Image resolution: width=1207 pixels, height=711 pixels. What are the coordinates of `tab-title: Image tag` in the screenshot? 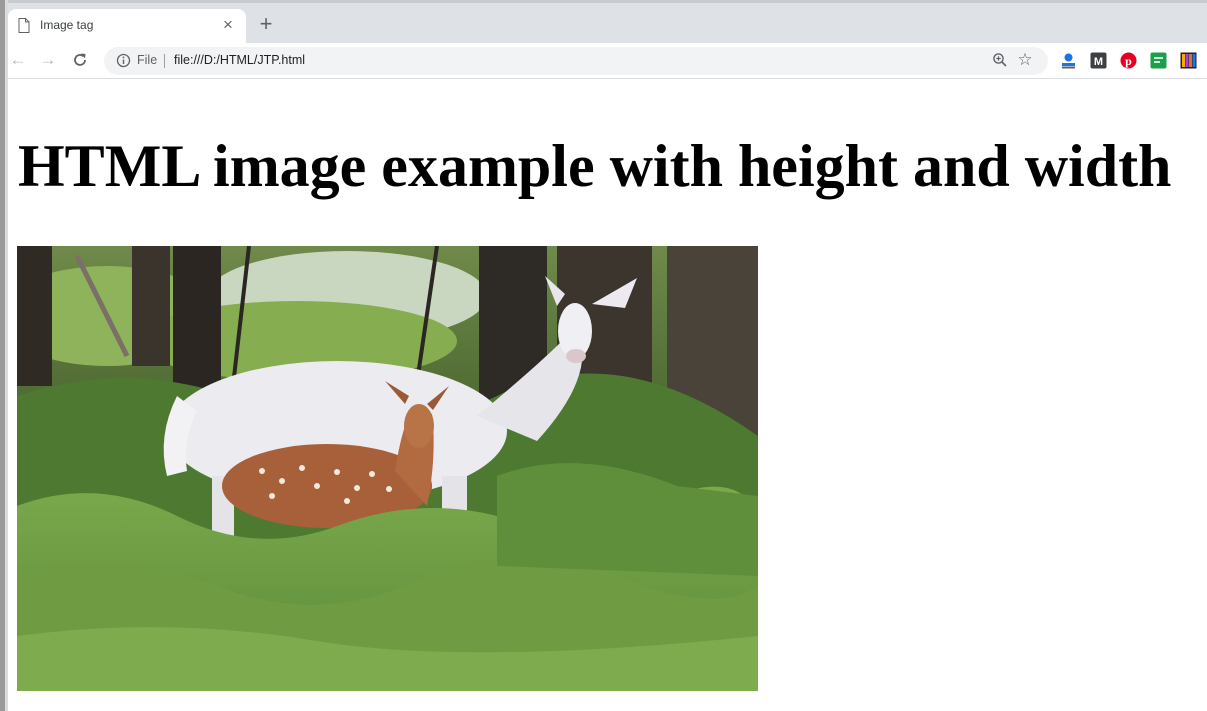 It's located at (67, 25).